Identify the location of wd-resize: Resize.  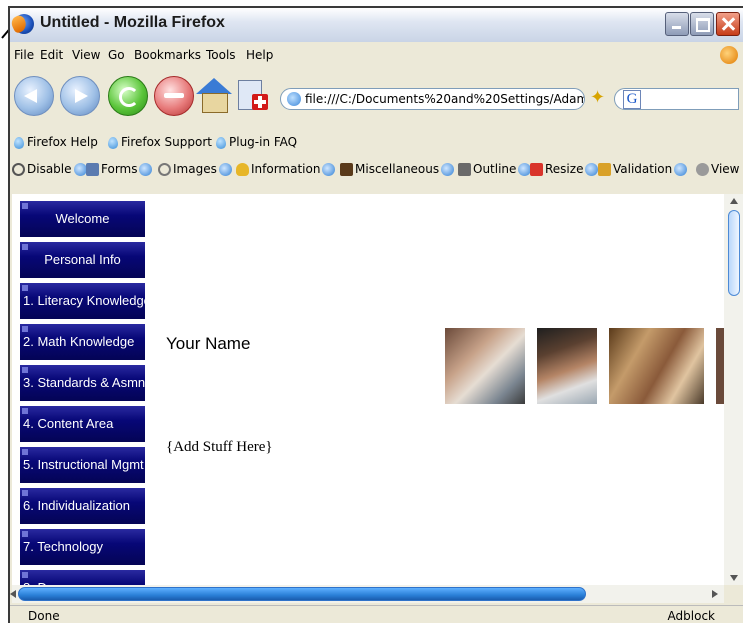
(564, 169).